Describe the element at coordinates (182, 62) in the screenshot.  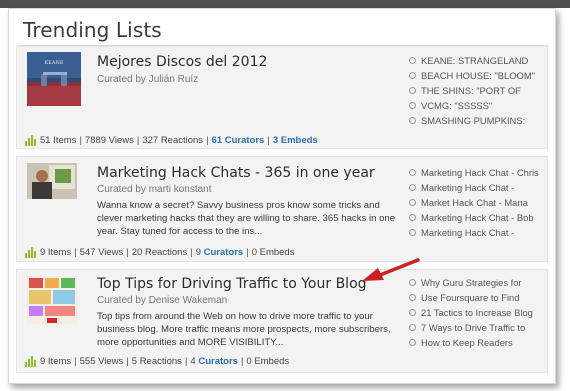
I see `list-title-link: Mejores Discos del 2012` at that location.